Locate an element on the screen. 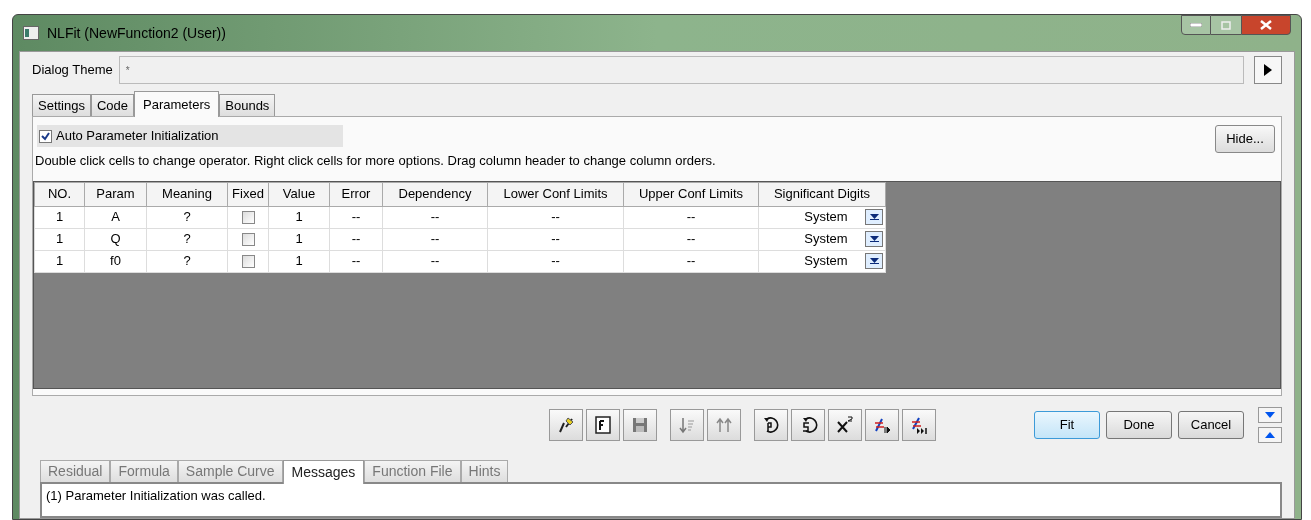 The width and height of the screenshot is (1311, 520). column-header: Significant Digits is located at coordinates (822, 194).